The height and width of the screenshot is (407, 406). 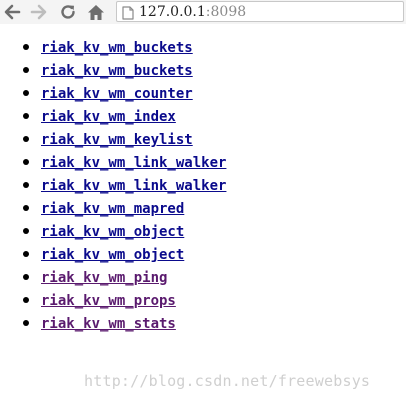 I want to click on back-button, so click(x=12, y=12).